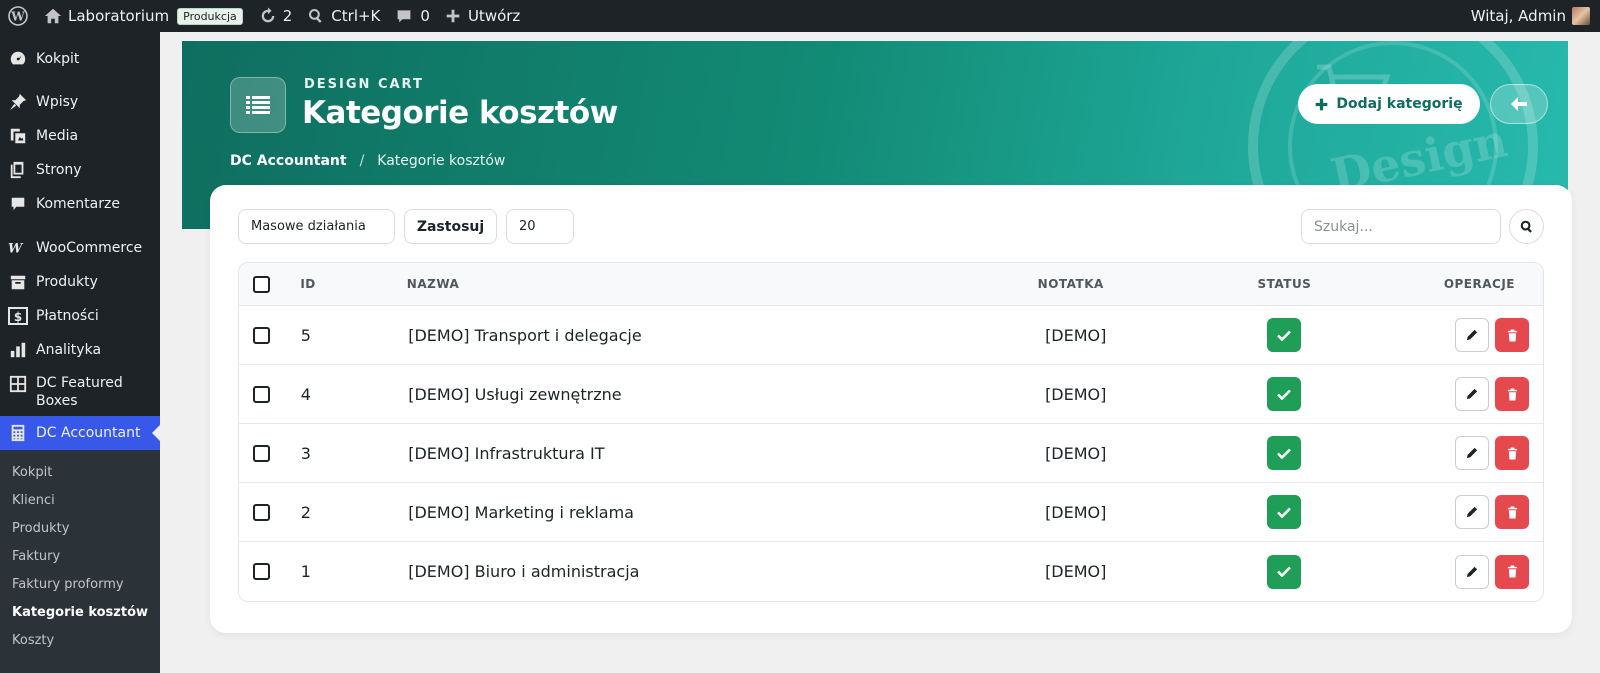 This screenshot has height=673, width=1600. What do you see at coordinates (305, 335) in the screenshot?
I see `row-id: 5` at bounding box center [305, 335].